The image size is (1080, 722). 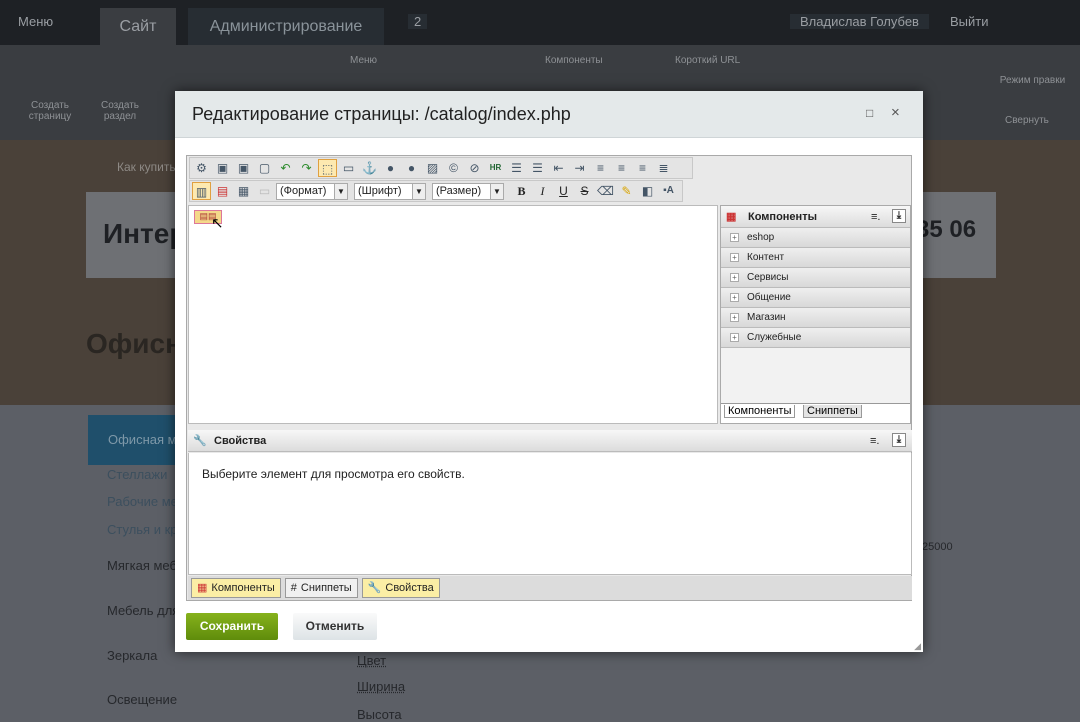 I want to click on paste-icon: ▢, so click(x=264, y=168).